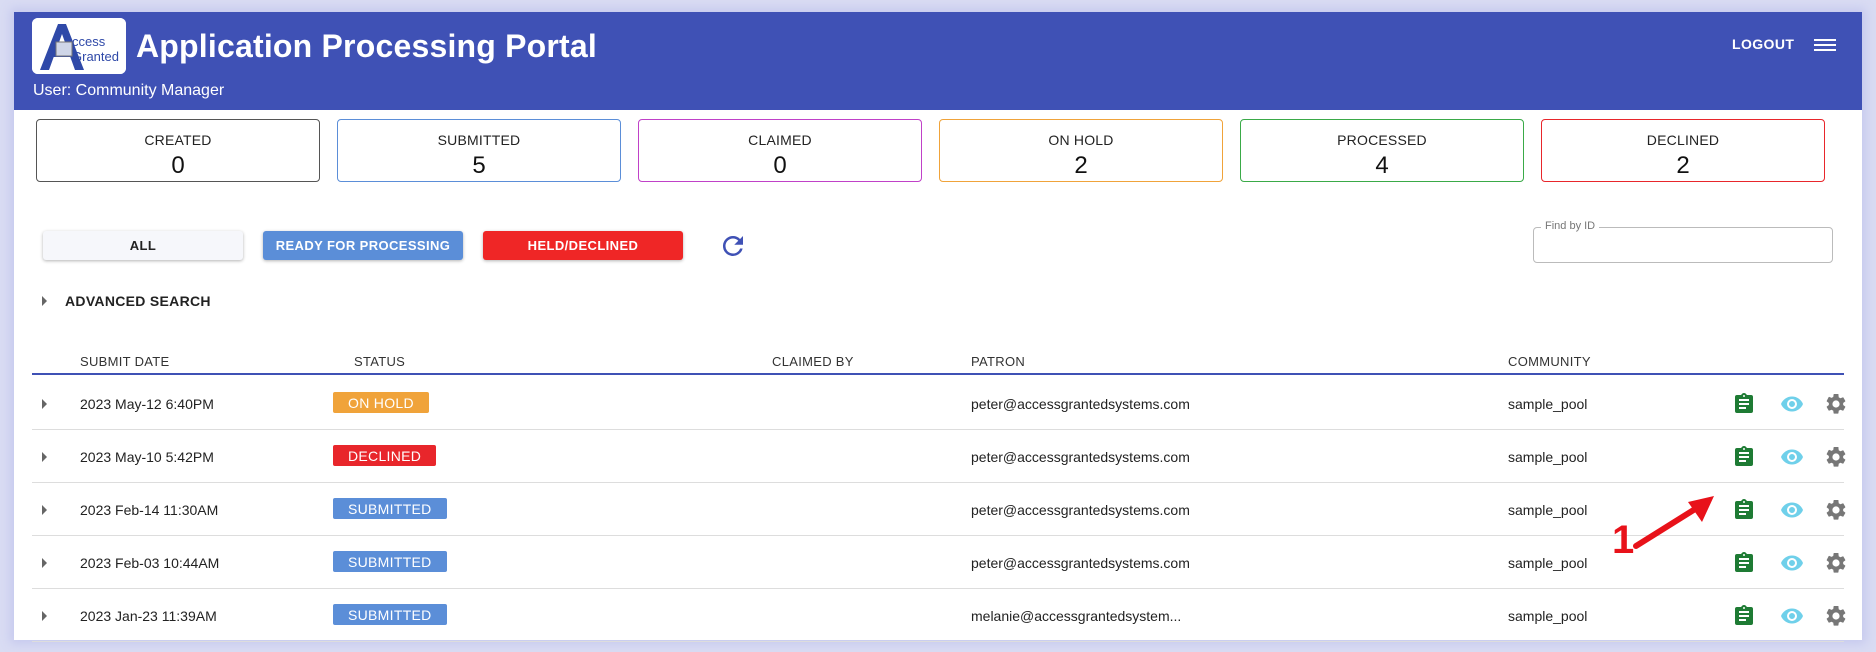 This screenshot has width=1876, height=652. What do you see at coordinates (129, 90) in the screenshot?
I see `current-user: User: Community Manager` at bounding box center [129, 90].